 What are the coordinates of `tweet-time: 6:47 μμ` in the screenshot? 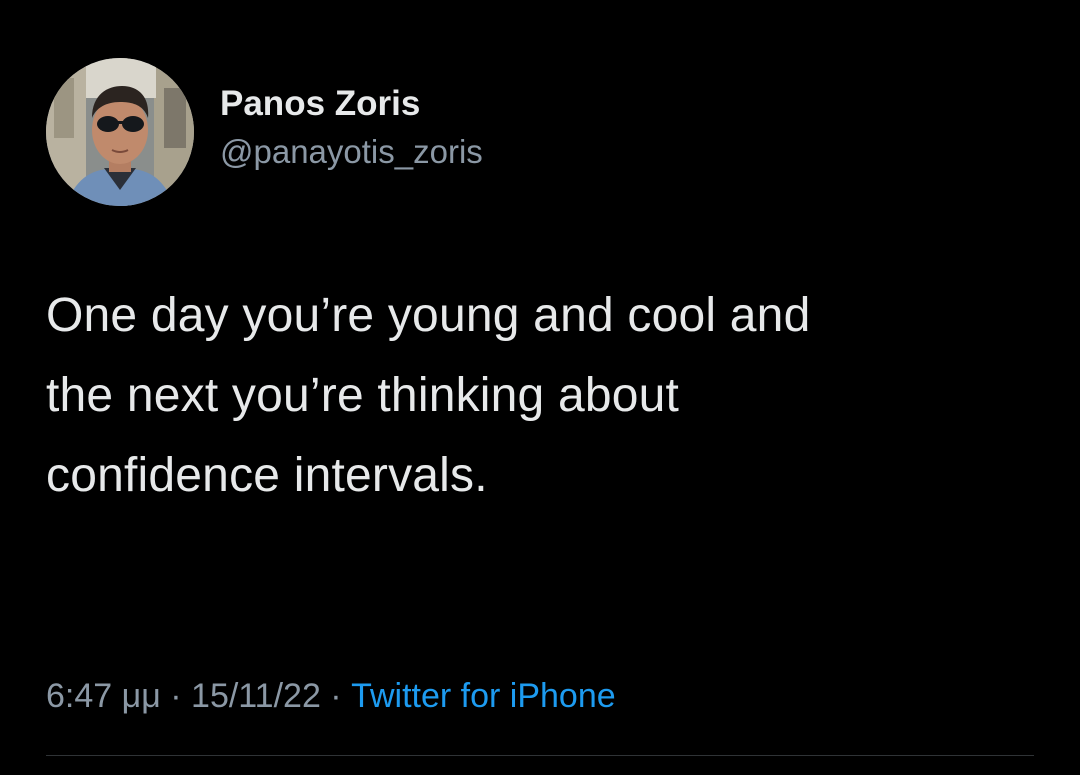 It's located at (103, 696).